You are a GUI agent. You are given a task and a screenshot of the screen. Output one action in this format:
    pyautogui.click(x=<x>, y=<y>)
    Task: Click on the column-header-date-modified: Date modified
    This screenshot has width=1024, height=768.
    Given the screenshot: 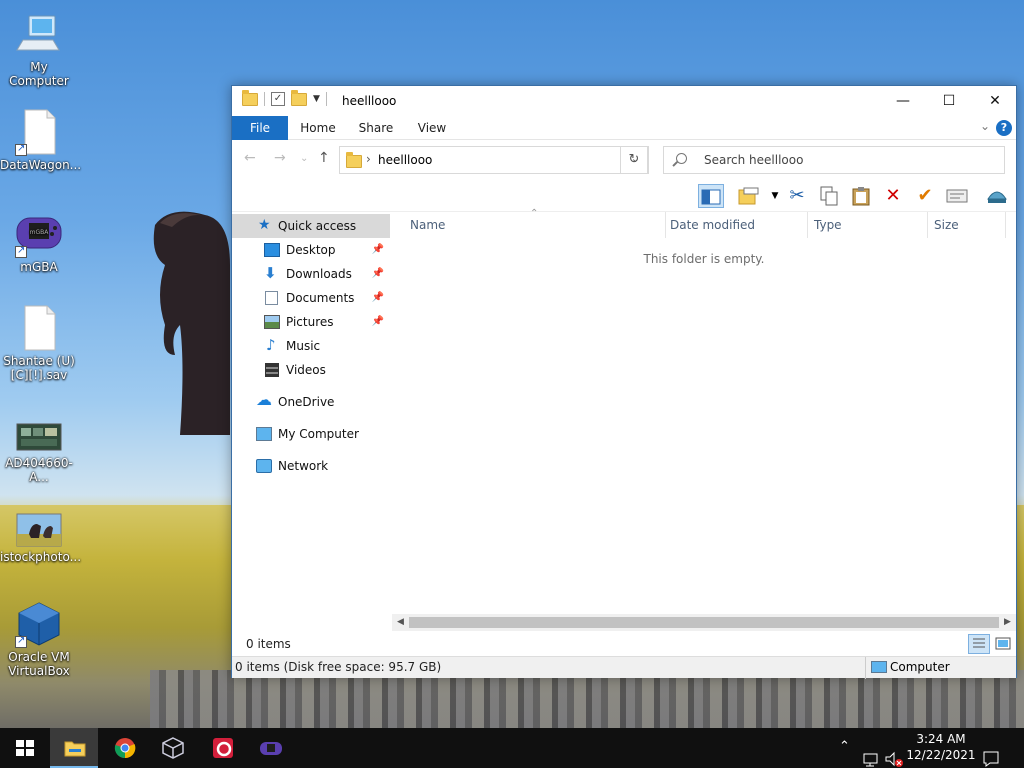 What is the action you would take?
    pyautogui.click(x=737, y=225)
    